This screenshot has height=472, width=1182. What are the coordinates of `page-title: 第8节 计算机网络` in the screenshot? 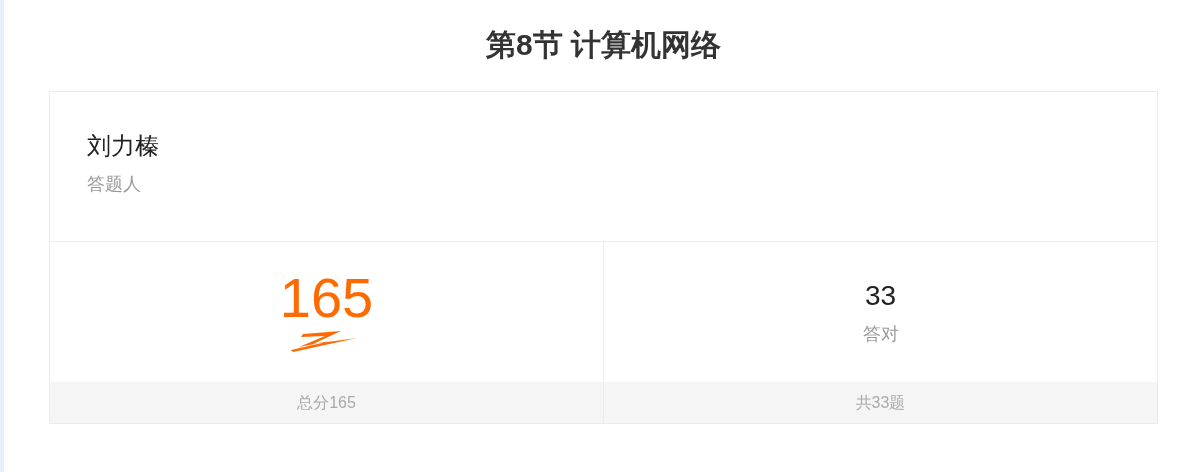 It's located at (603, 45).